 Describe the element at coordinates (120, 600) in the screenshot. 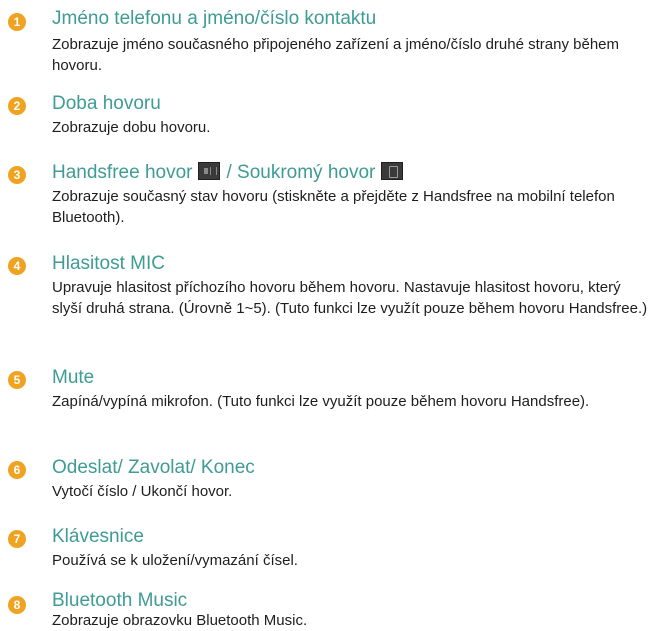

I see `item-title: Bluetooth Music` at that location.